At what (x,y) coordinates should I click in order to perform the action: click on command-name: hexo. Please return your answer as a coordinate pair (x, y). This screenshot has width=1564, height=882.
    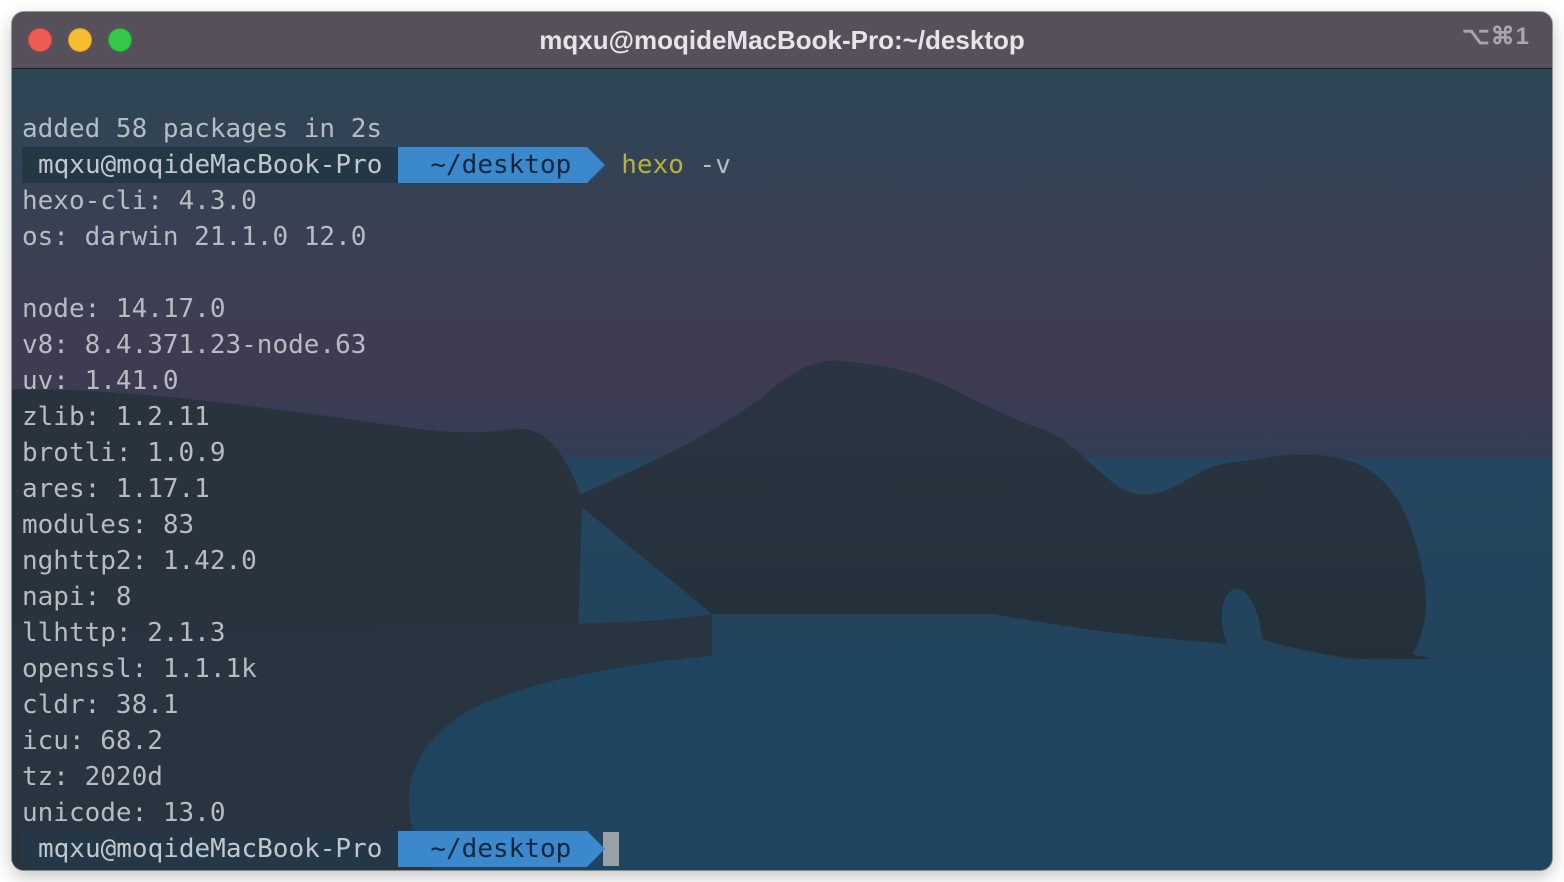
    Looking at the image, I should click on (652, 165).